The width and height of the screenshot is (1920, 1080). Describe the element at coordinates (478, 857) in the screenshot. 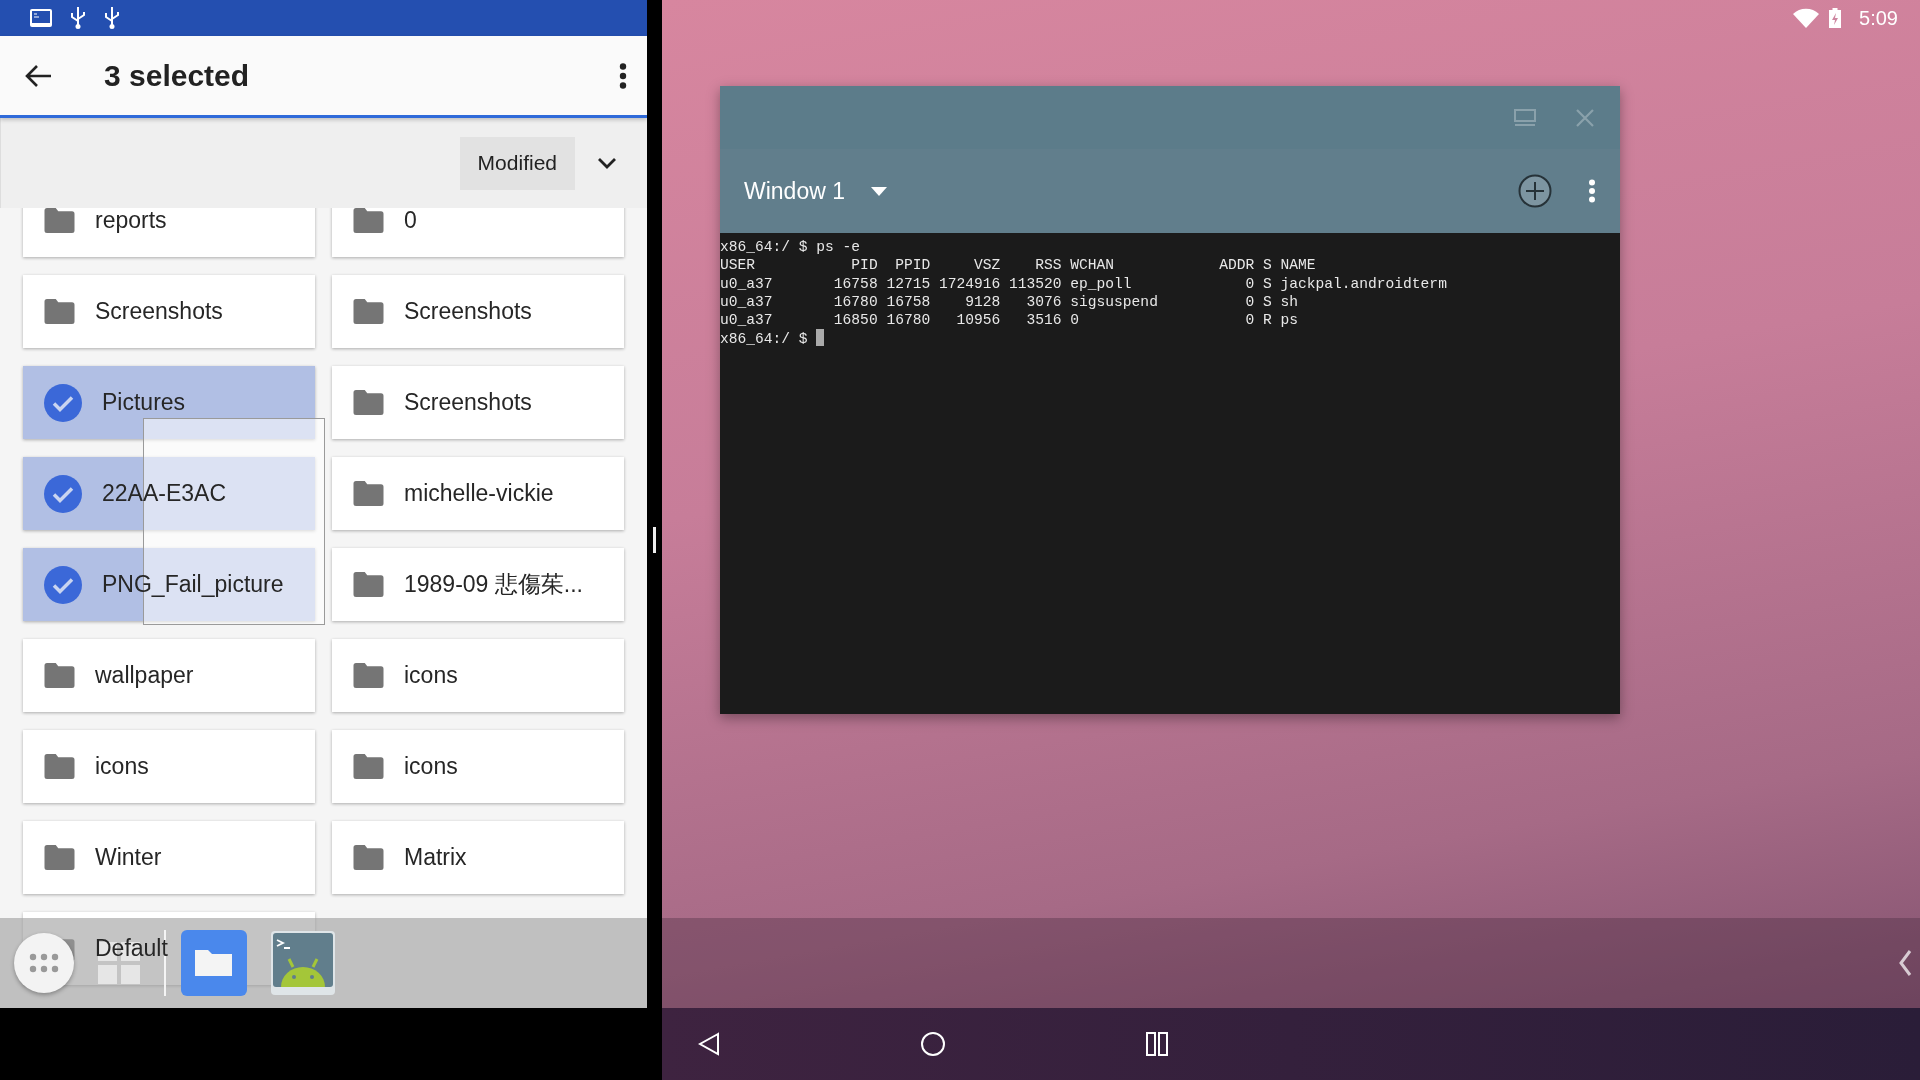

I see `folder-item: Matrix` at that location.